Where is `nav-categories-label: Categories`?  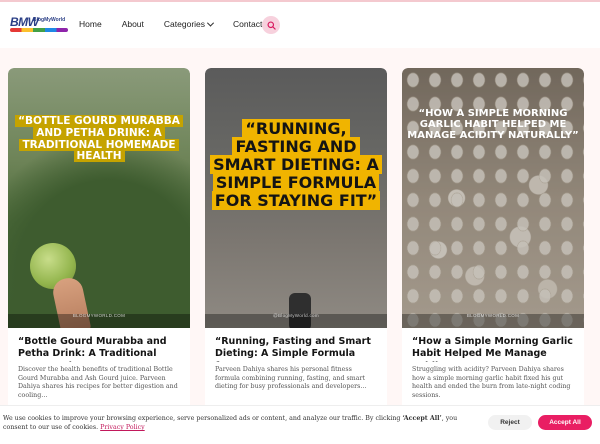 nav-categories-label: Categories is located at coordinates (184, 24).